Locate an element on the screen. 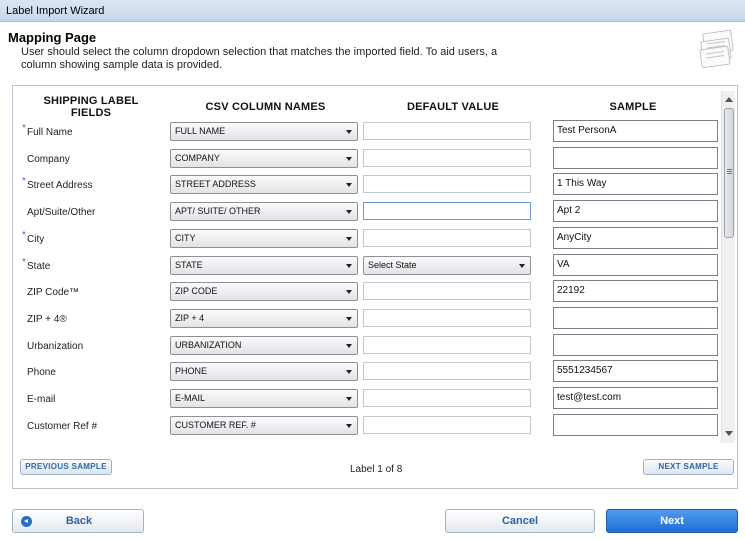 This screenshot has height=540, width=745. csv-column-value: PHONE is located at coordinates (191, 371).